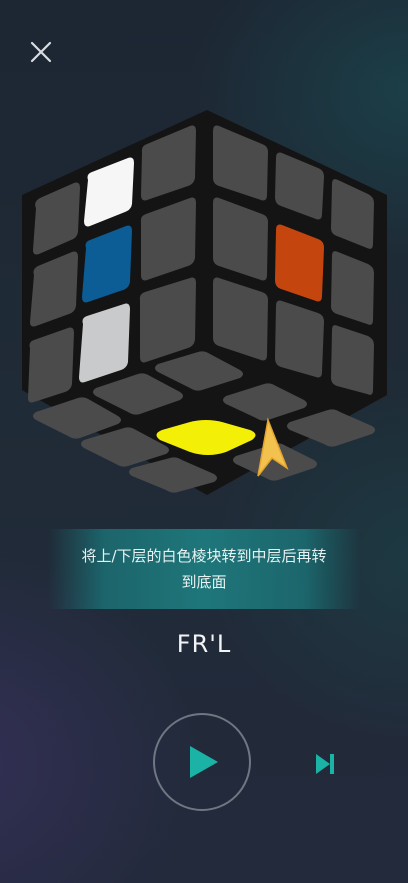 The image size is (408, 883). I want to click on close-icon, so click(41, 52).